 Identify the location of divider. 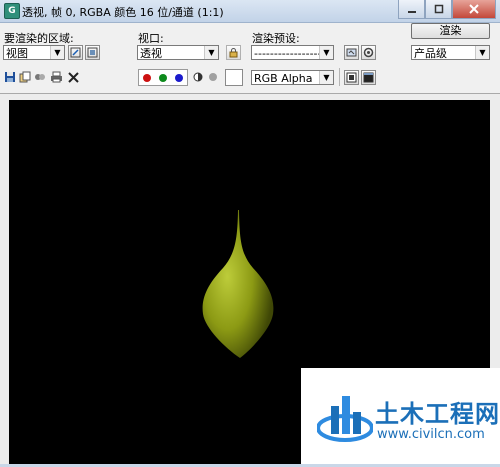
(339, 77).